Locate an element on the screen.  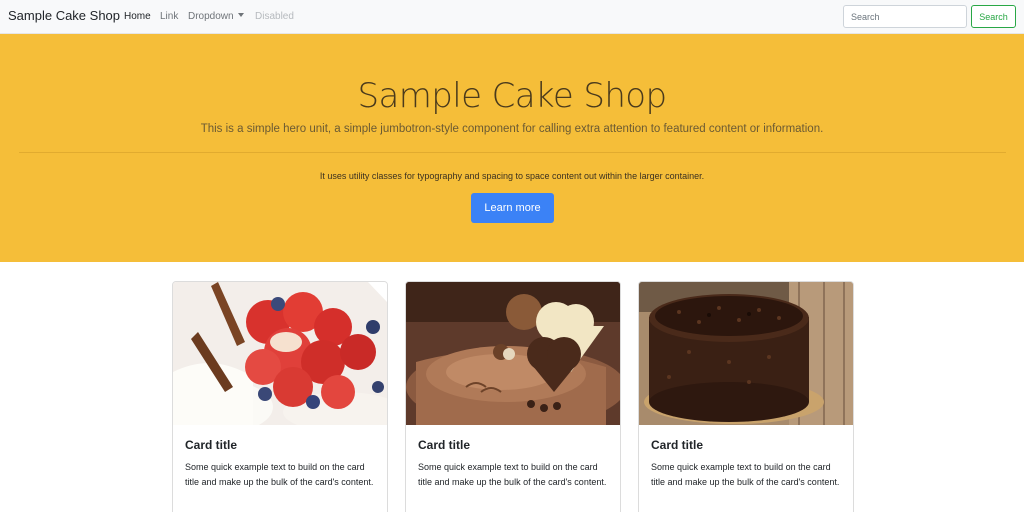
nav-dropdown-toggle: Dropdown is located at coordinates (216, 16).